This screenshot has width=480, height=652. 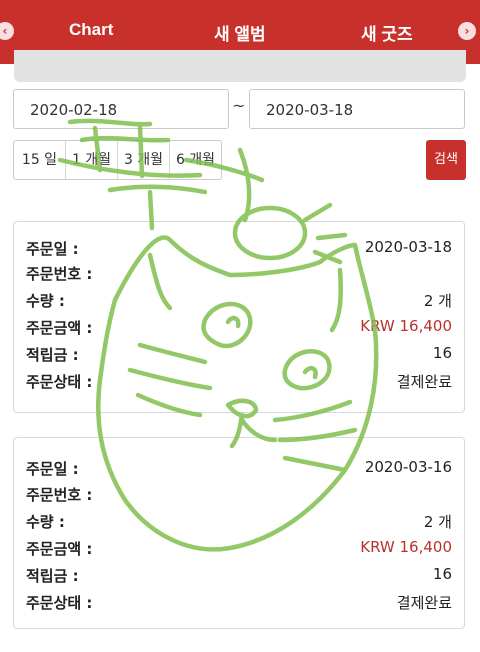 I want to click on order-date-row: 주문일 : 2020-03-18, so click(x=239, y=249).